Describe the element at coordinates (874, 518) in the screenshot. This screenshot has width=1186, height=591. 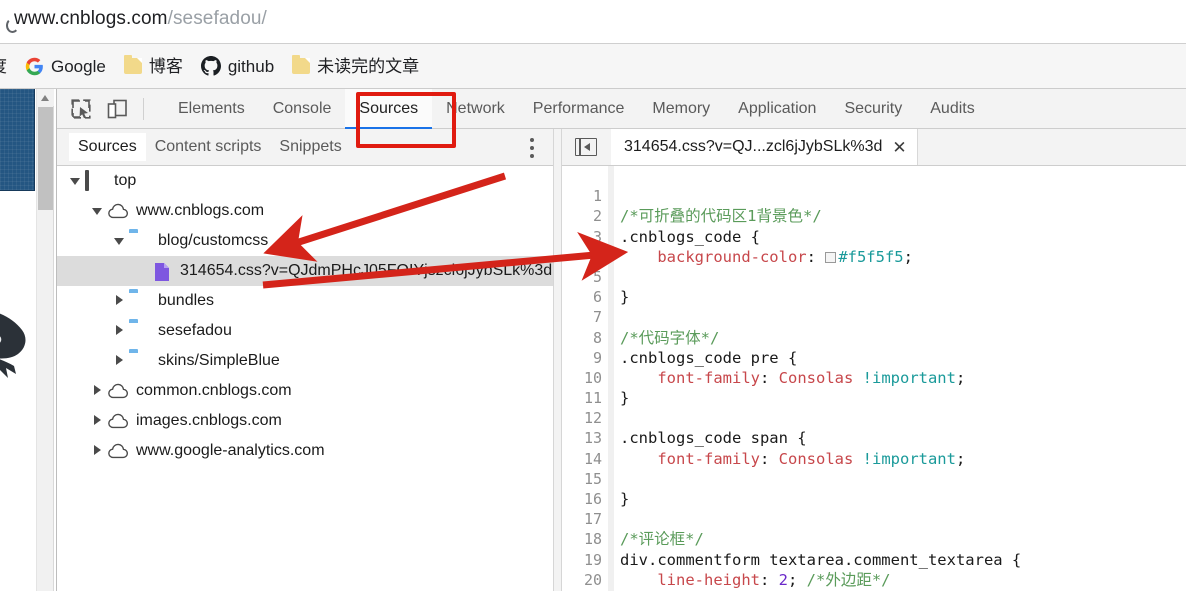
I see `code-line: 17 /*评论框*/` at that location.